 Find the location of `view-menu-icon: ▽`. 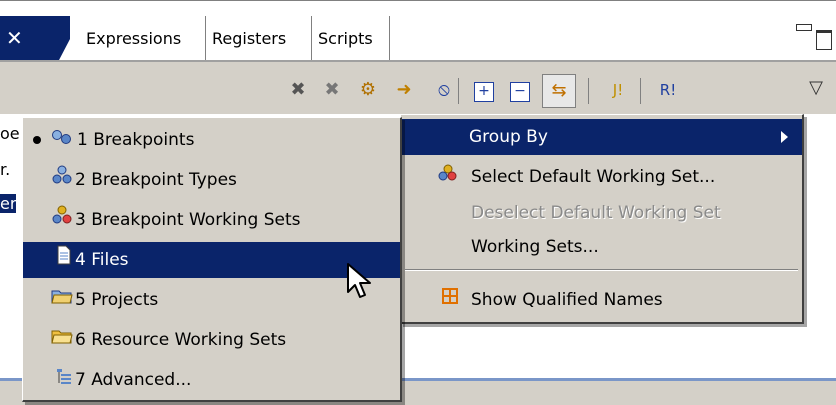

view-menu-icon: ▽ is located at coordinates (816, 88).